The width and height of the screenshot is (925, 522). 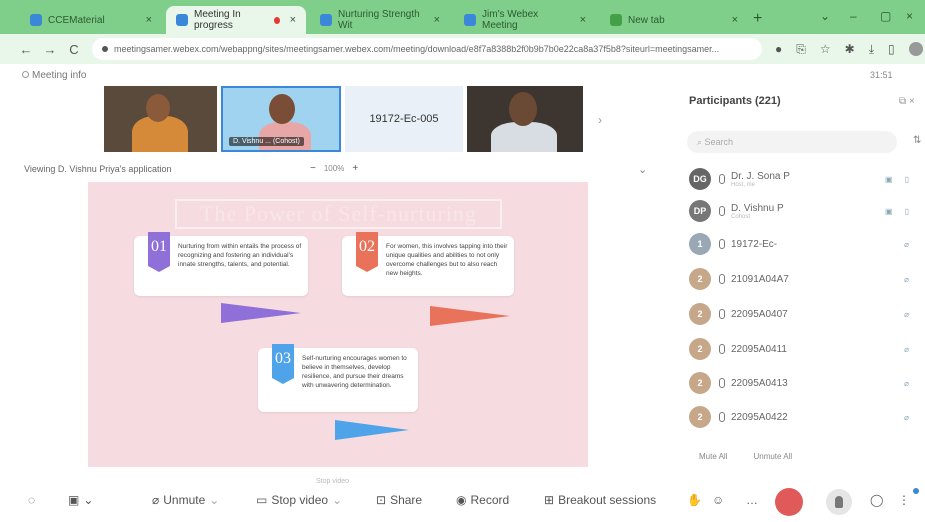 I want to click on extensions-icon: ✱, so click(x=850, y=49).